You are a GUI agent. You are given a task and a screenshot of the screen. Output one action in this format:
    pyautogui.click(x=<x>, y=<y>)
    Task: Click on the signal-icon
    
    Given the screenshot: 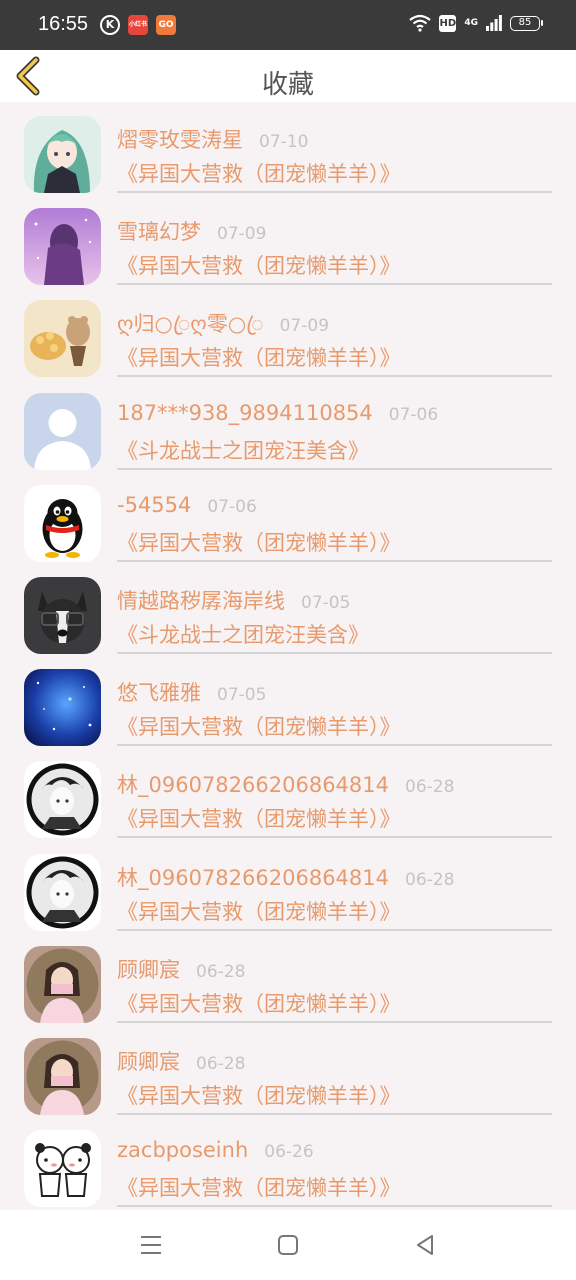 What is the action you would take?
    pyautogui.click(x=494, y=23)
    